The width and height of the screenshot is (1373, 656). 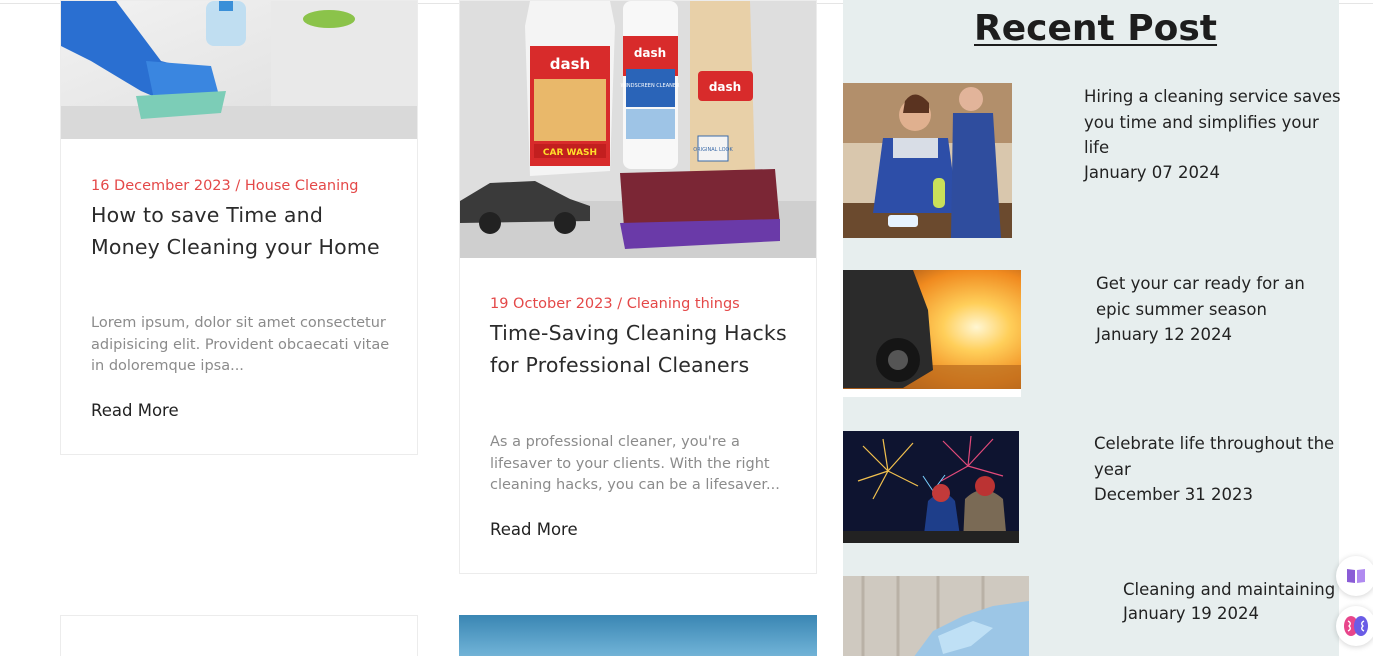 I want to click on cleaners-photo, so click(x=927, y=160).